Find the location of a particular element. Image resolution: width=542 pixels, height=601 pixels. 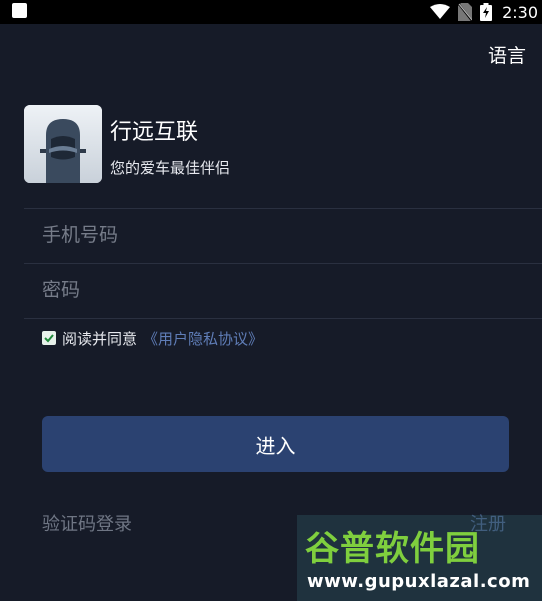

privacy-agreement-link: 《用户隐私协议》 is located at coordinates (203, 338).